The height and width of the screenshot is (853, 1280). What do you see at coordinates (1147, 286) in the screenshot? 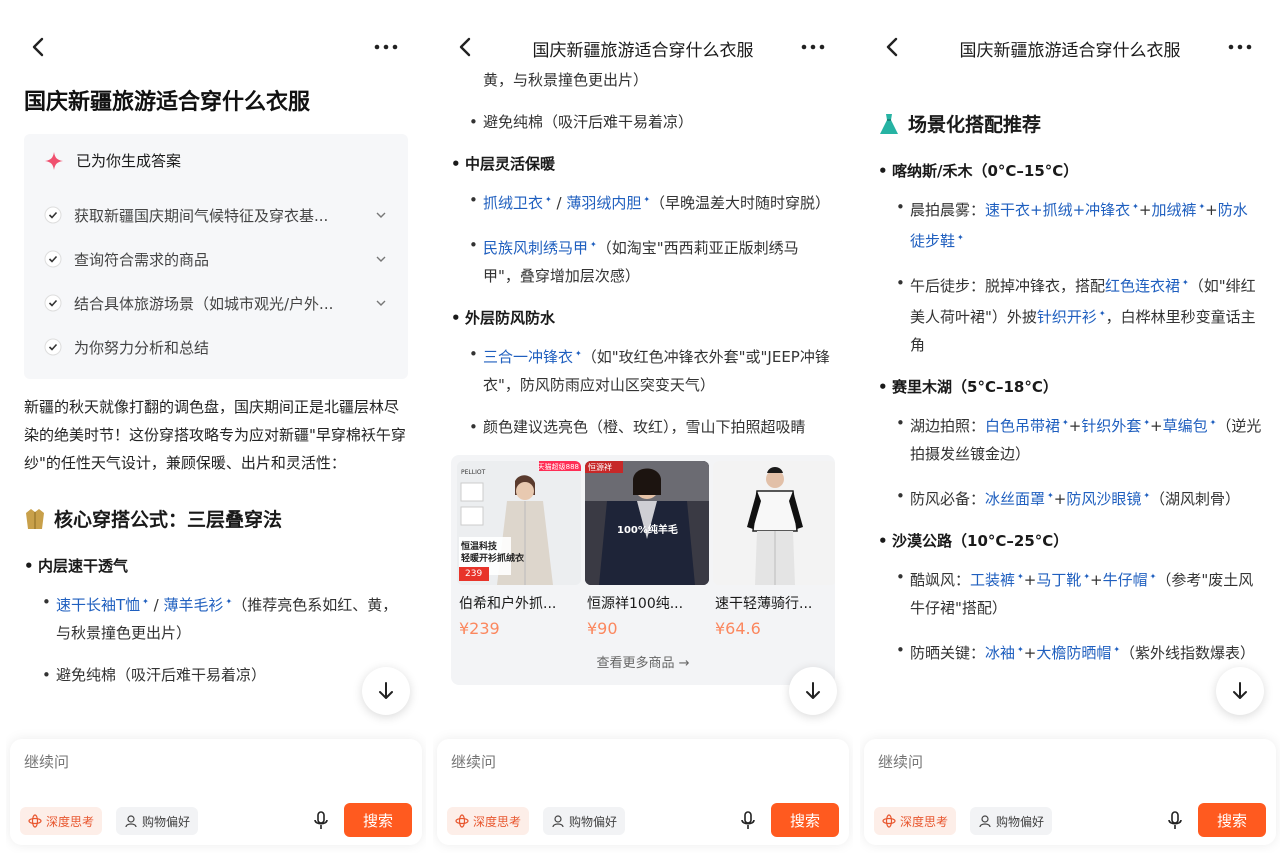
I see `product-link: 红色连衣裙` at bounding box center [1147, 286].